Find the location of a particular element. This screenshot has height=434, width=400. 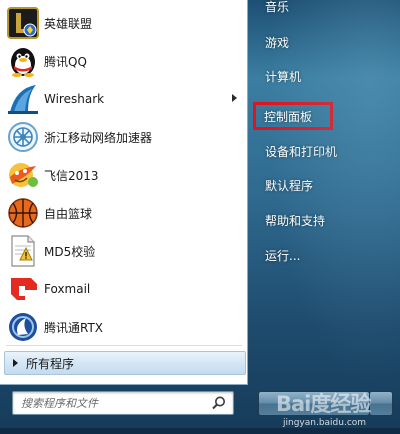

search-input is located at coordinates (113, 403).